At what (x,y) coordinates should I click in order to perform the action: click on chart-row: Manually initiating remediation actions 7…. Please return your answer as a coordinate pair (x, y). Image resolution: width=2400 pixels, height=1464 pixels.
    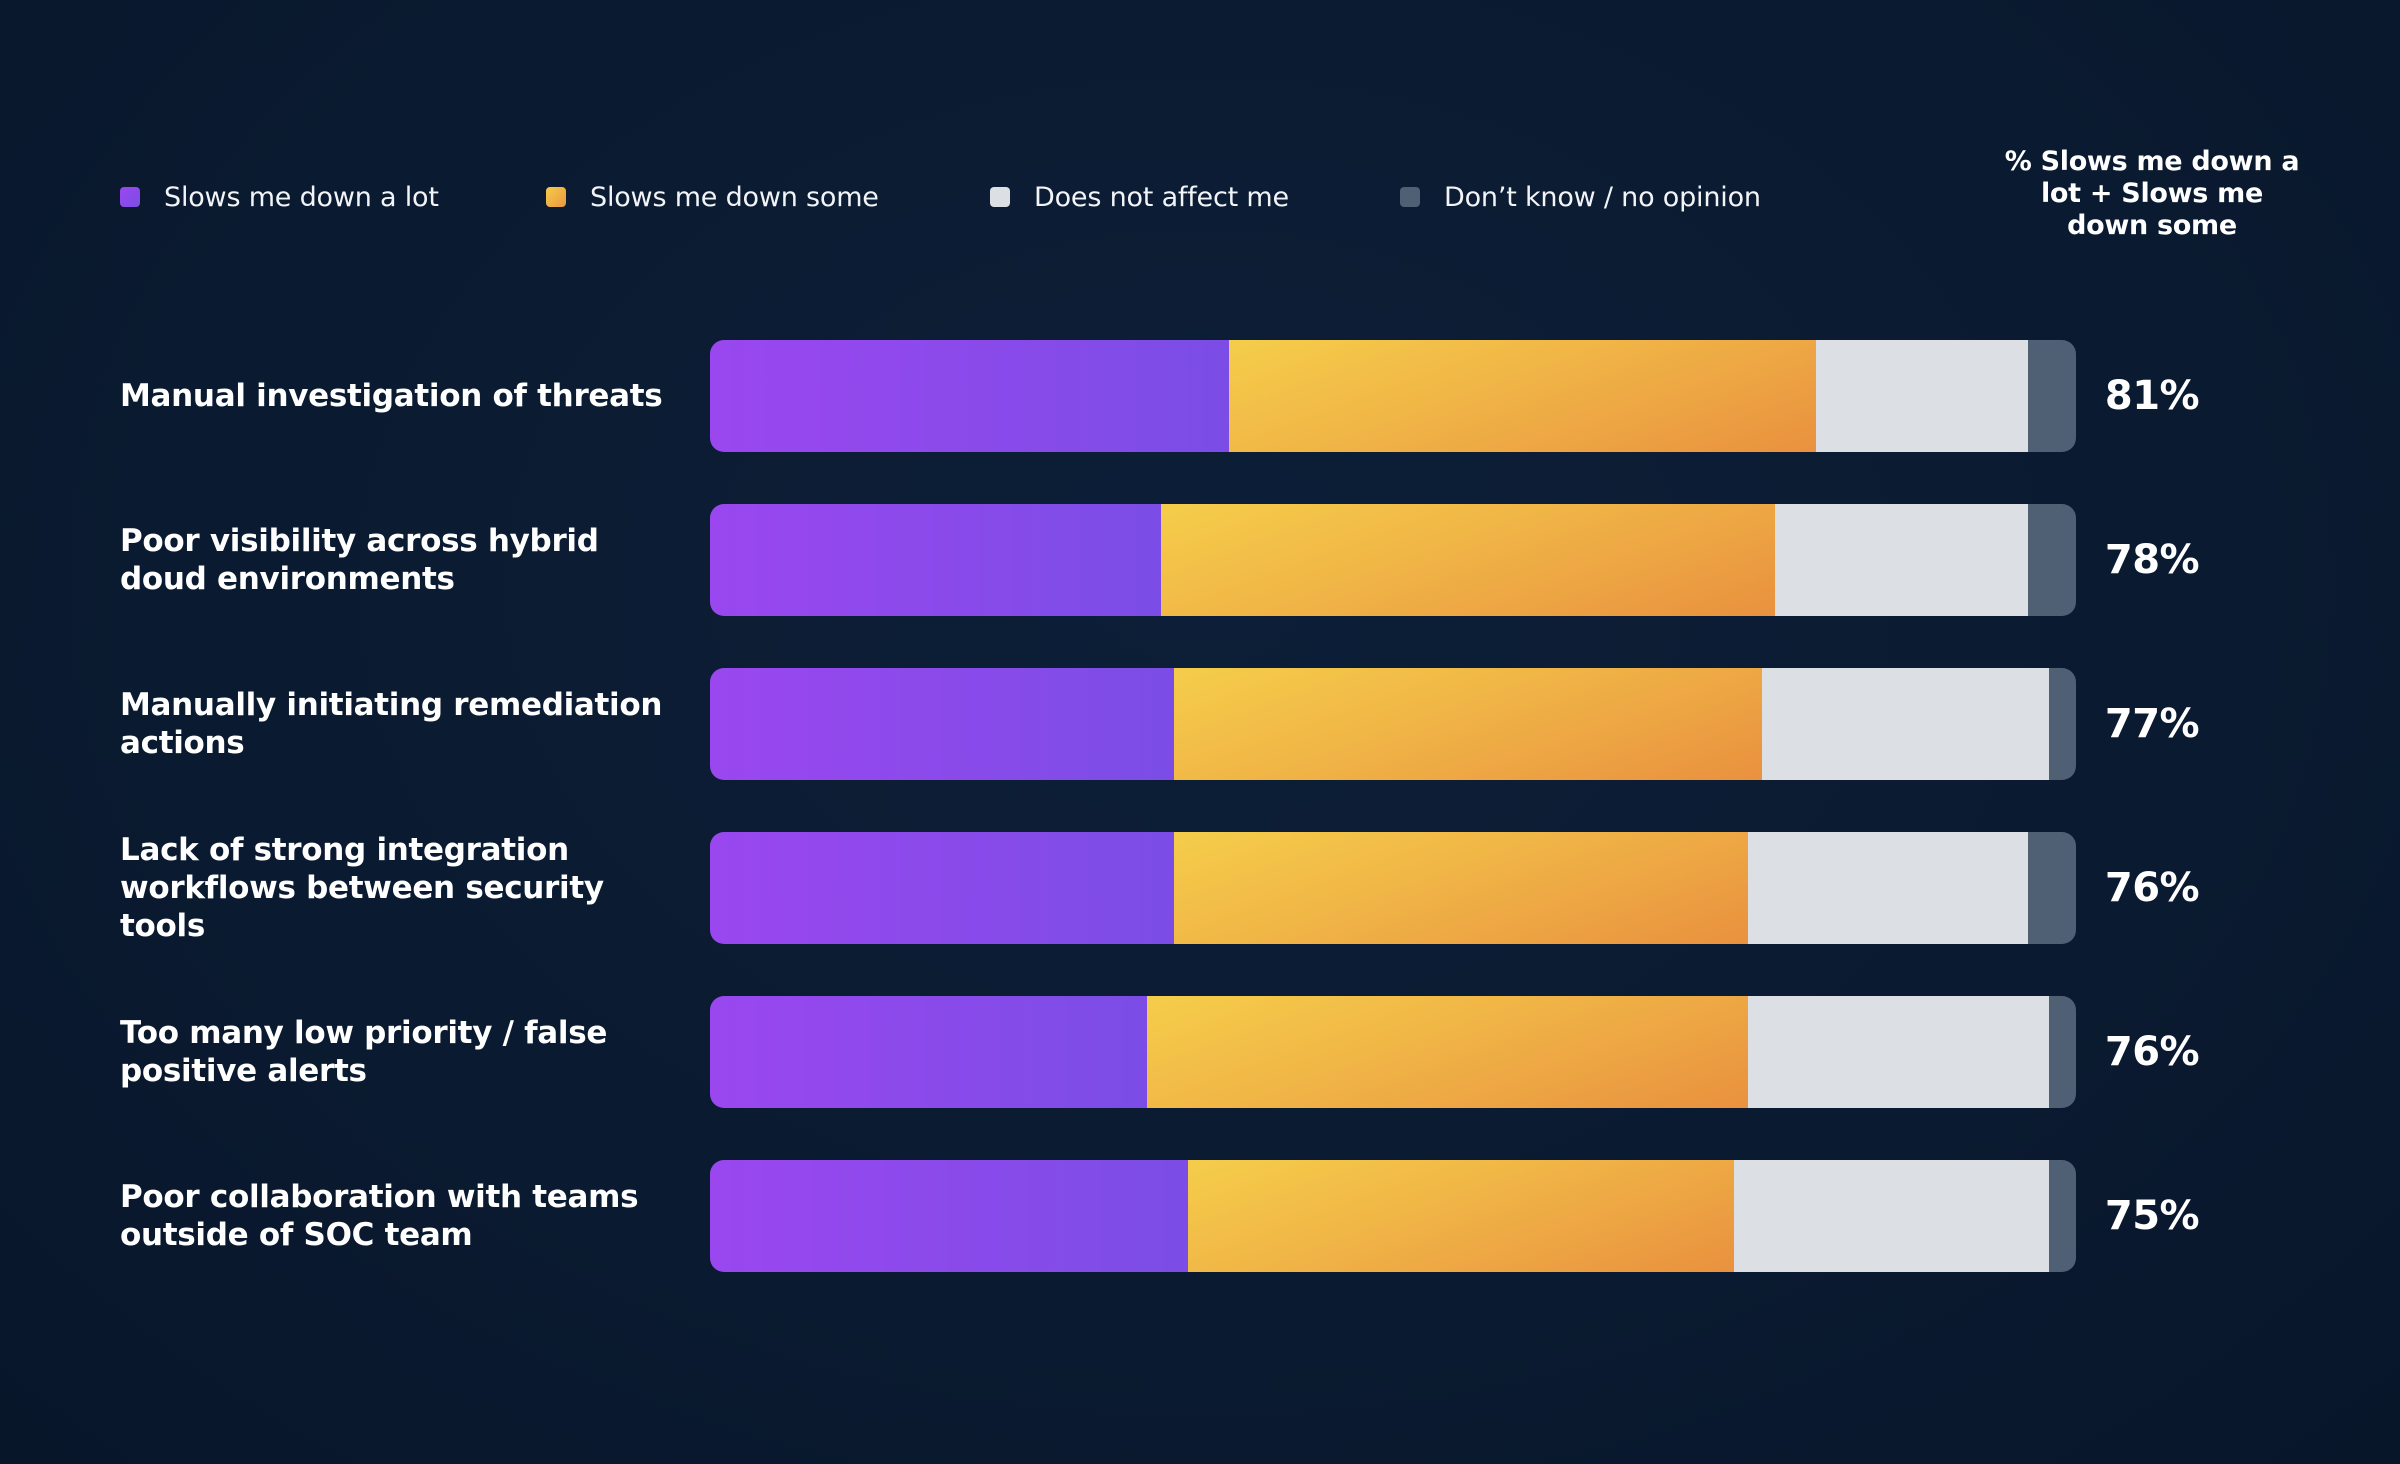
    Looking at the image, I should click on (1200, 724).